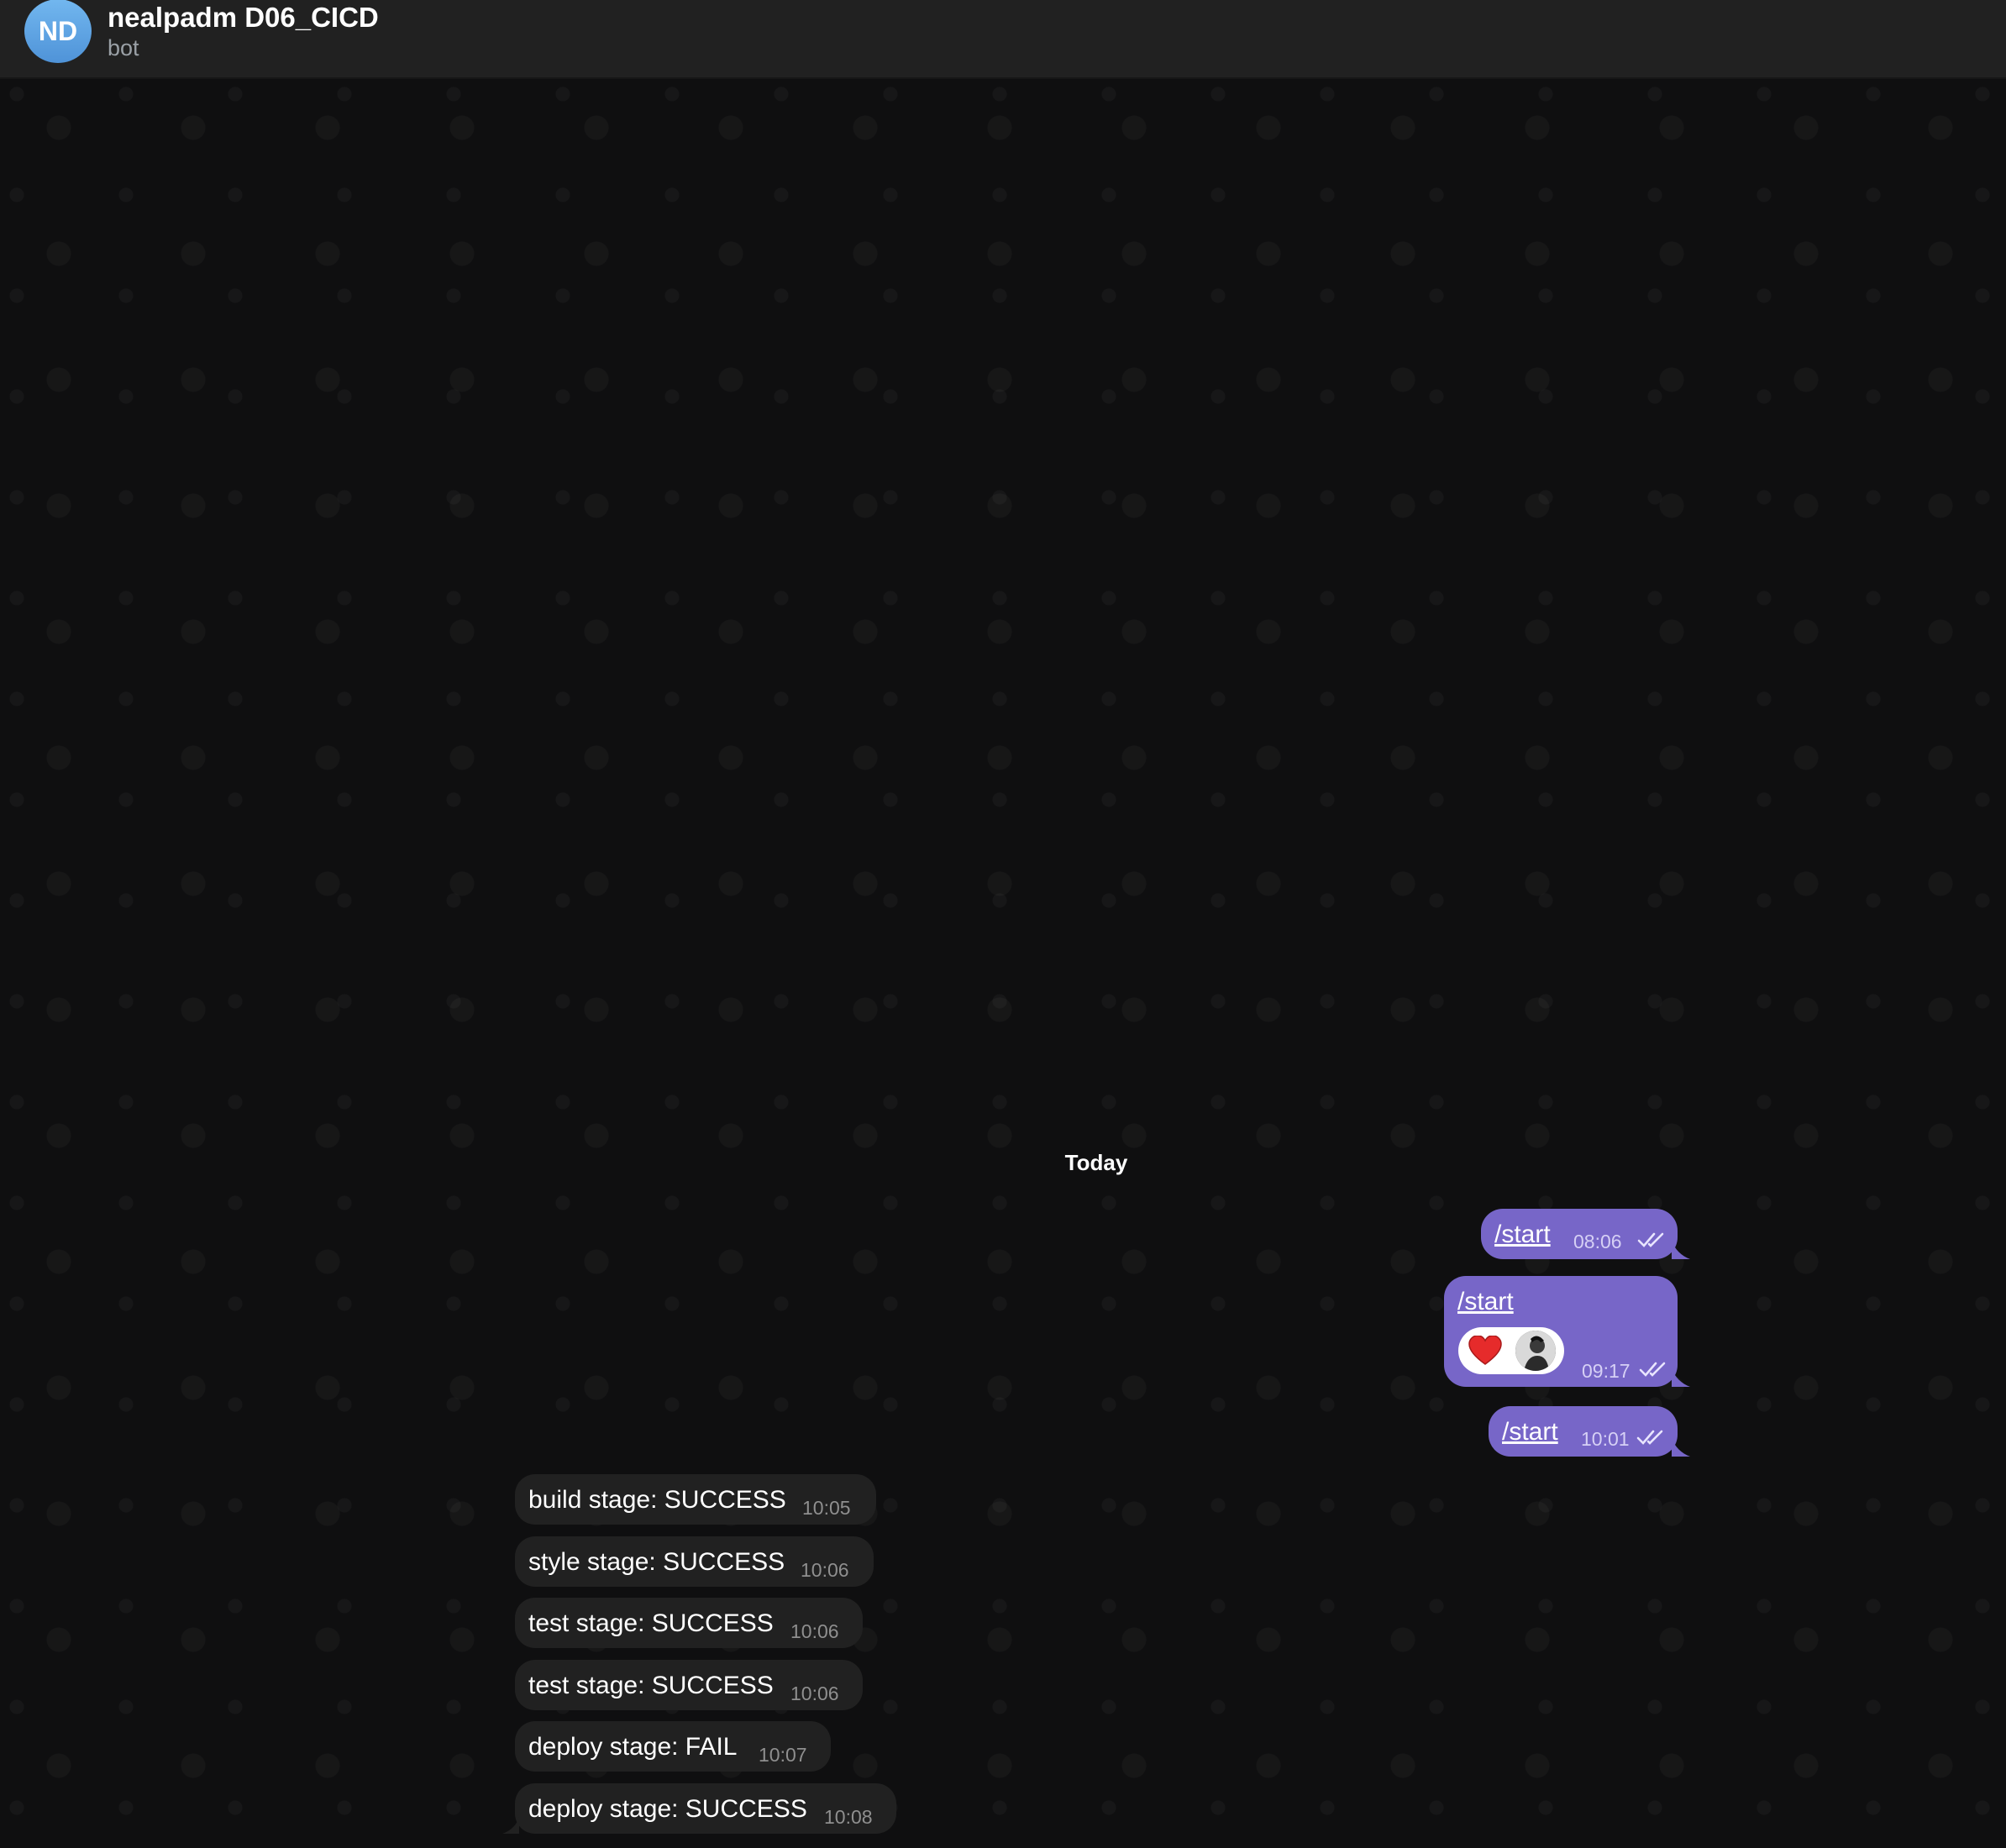 This screenshot has height=1848, width=2006. I want to click on outgoing-message: /start 10:01, so click(1583, 1431).